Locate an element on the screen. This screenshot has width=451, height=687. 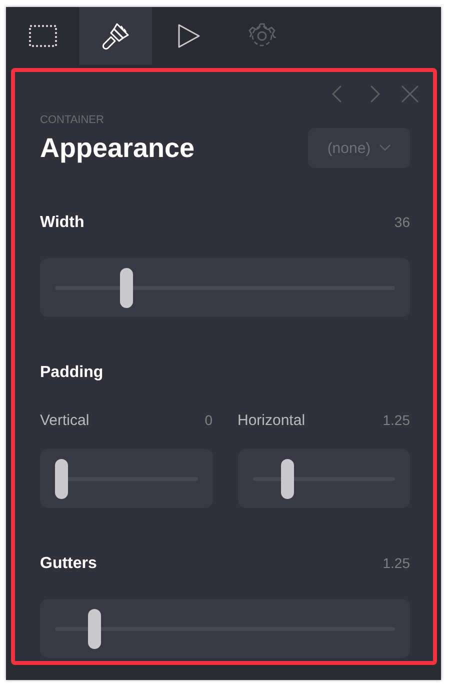
selection-icon is located at coordinates (42, 36).